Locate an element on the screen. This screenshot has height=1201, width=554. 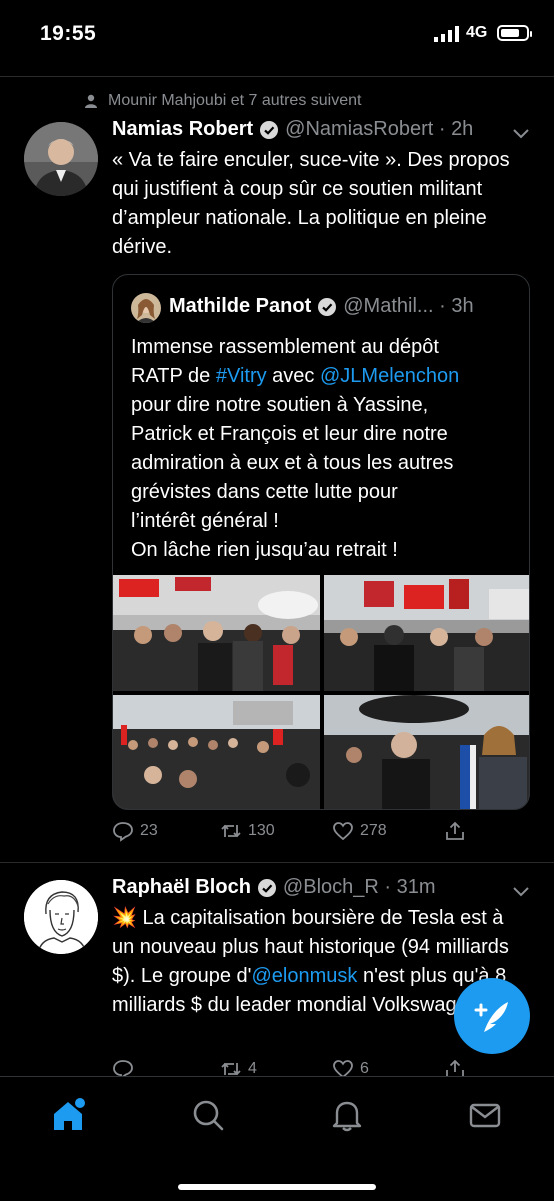
chevron-down-icon is located at coordinates (521, 892).